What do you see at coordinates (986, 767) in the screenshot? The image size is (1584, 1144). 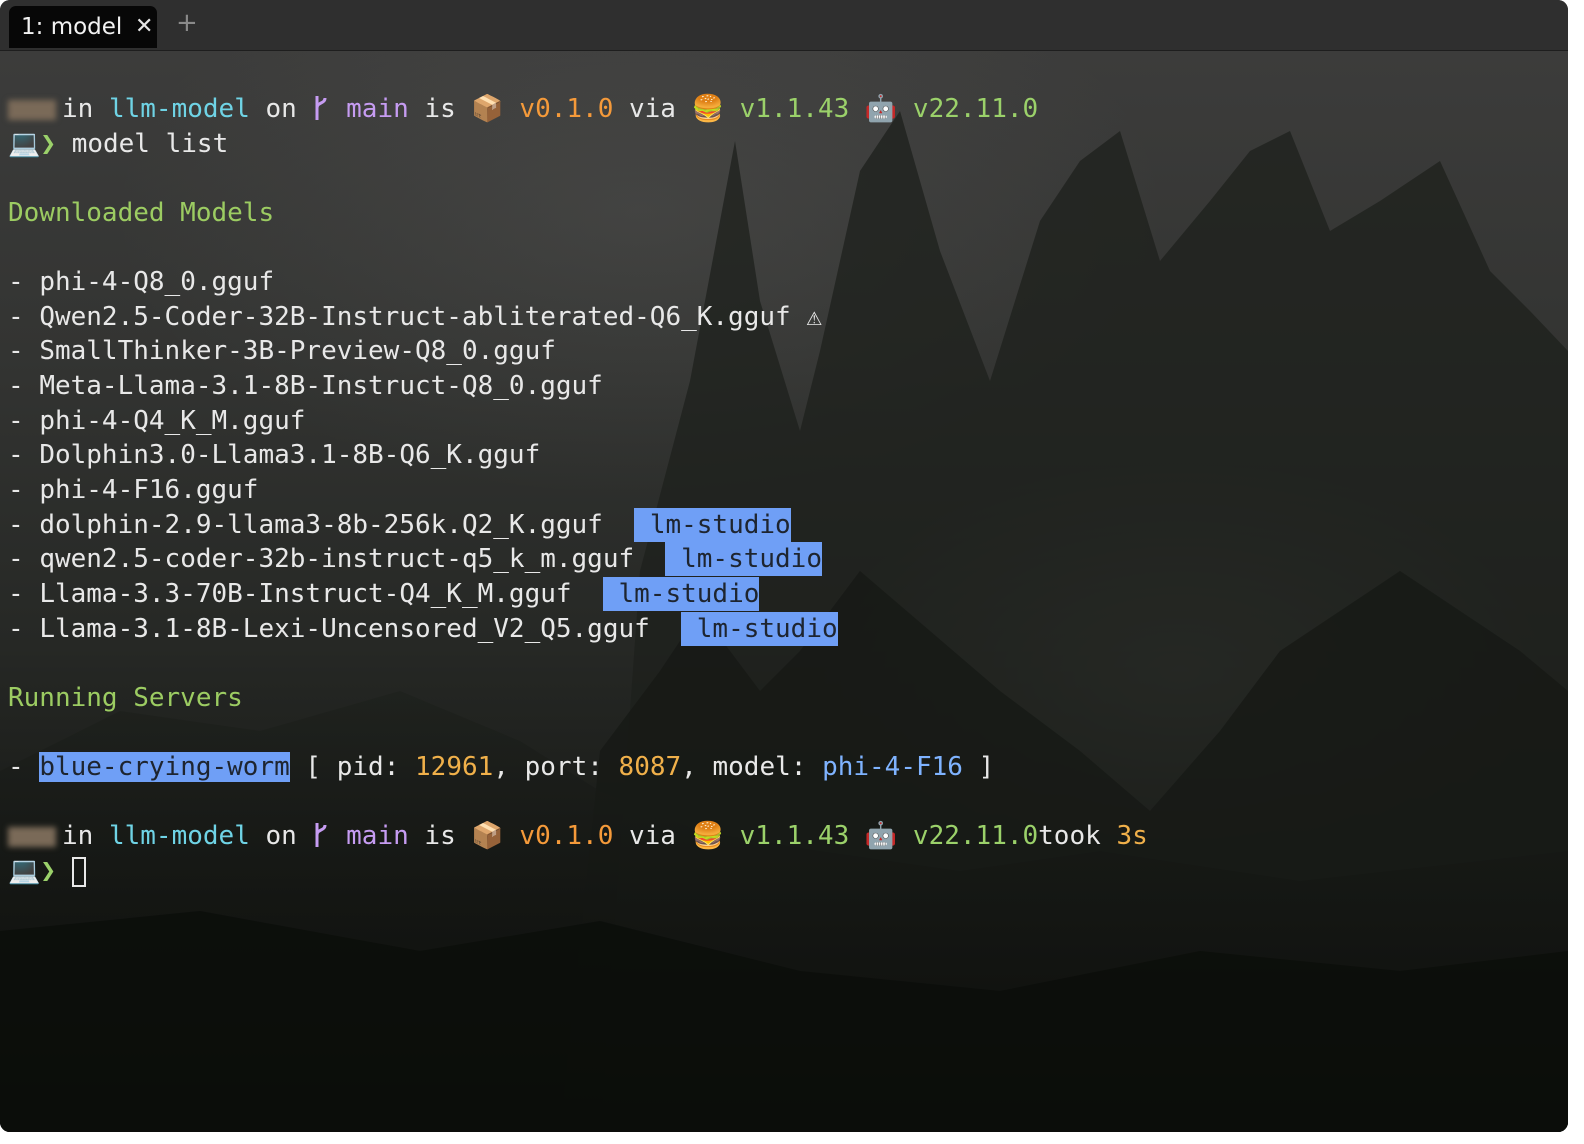 I see `bracket-close: ]` at bounding box center [986, 767].